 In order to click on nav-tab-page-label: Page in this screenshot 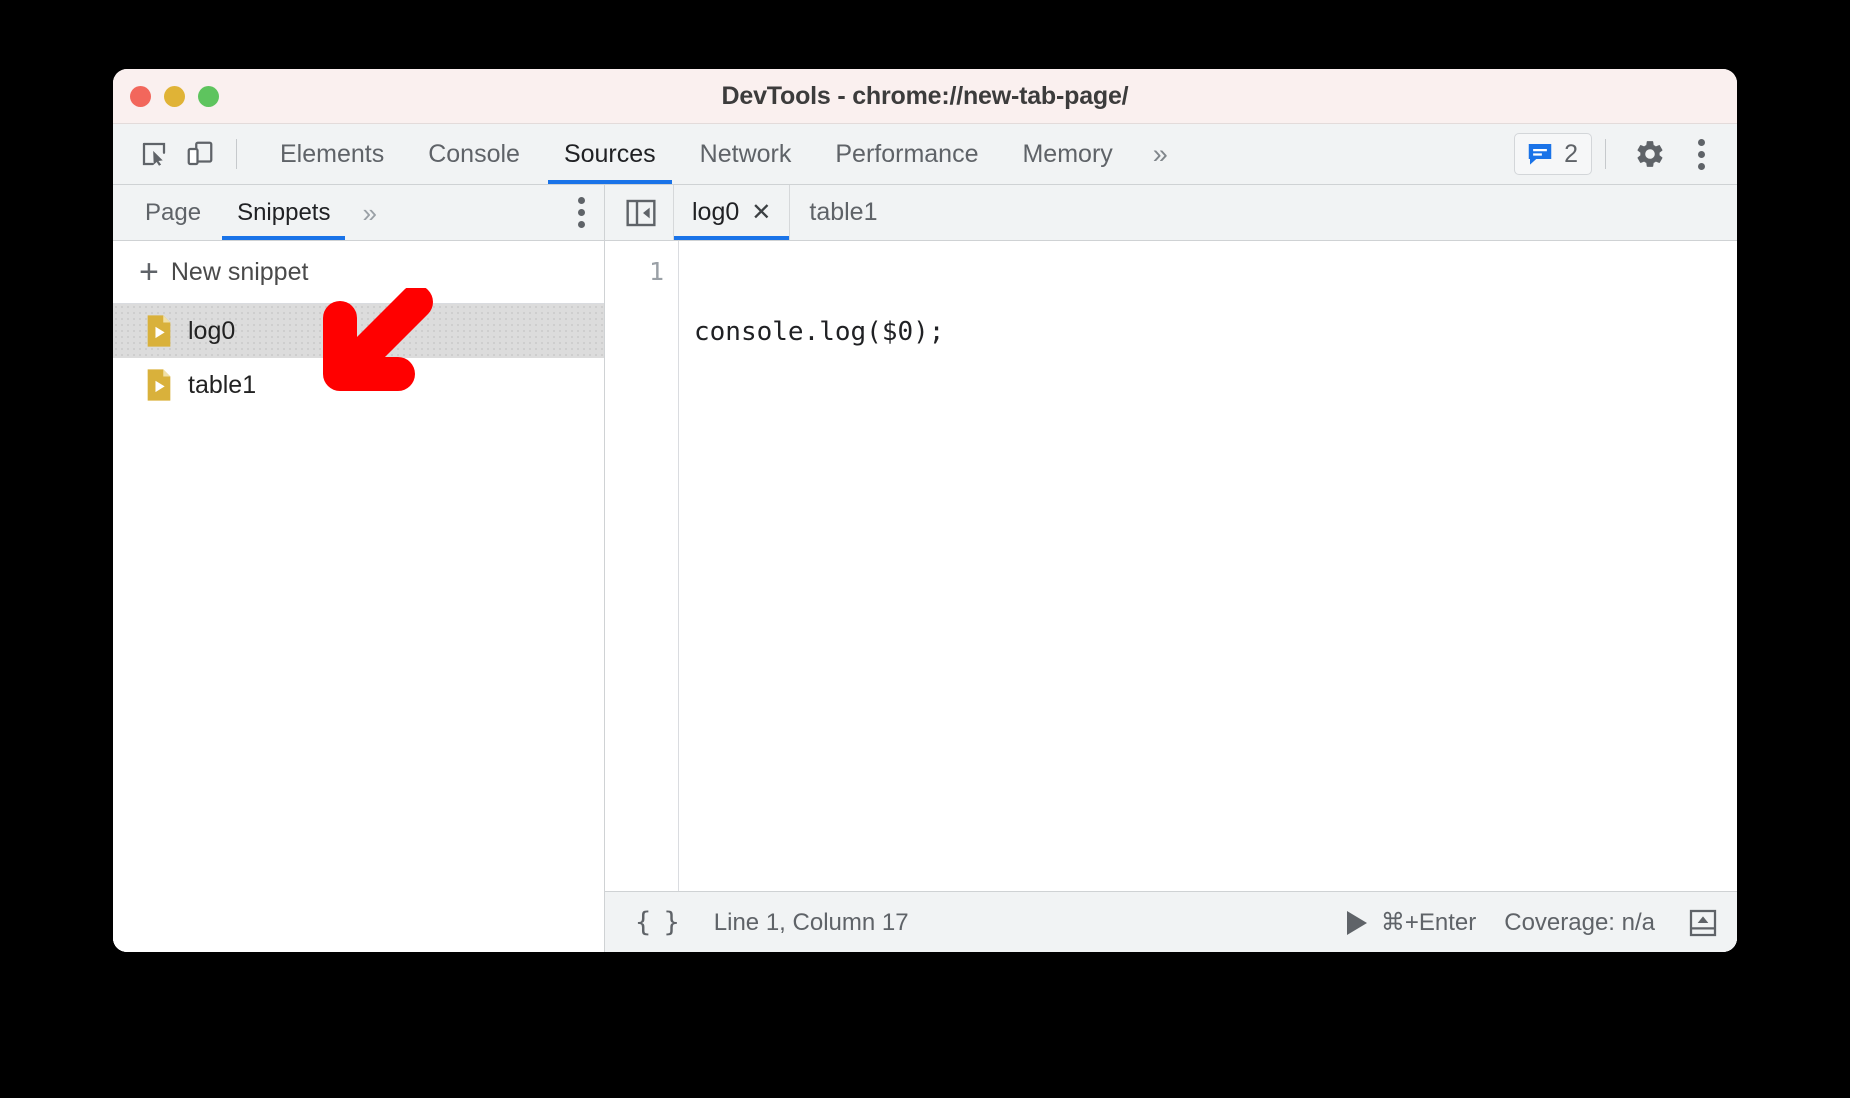, I will do `click(173, 212)`.